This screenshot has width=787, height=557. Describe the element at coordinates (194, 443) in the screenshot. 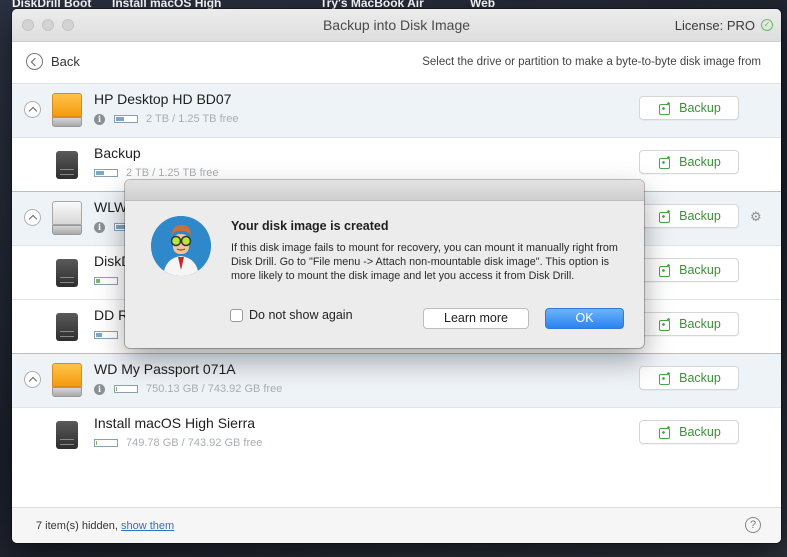

I see `capacity-text: 749.78 GB / 743.92 GB free` at that location.